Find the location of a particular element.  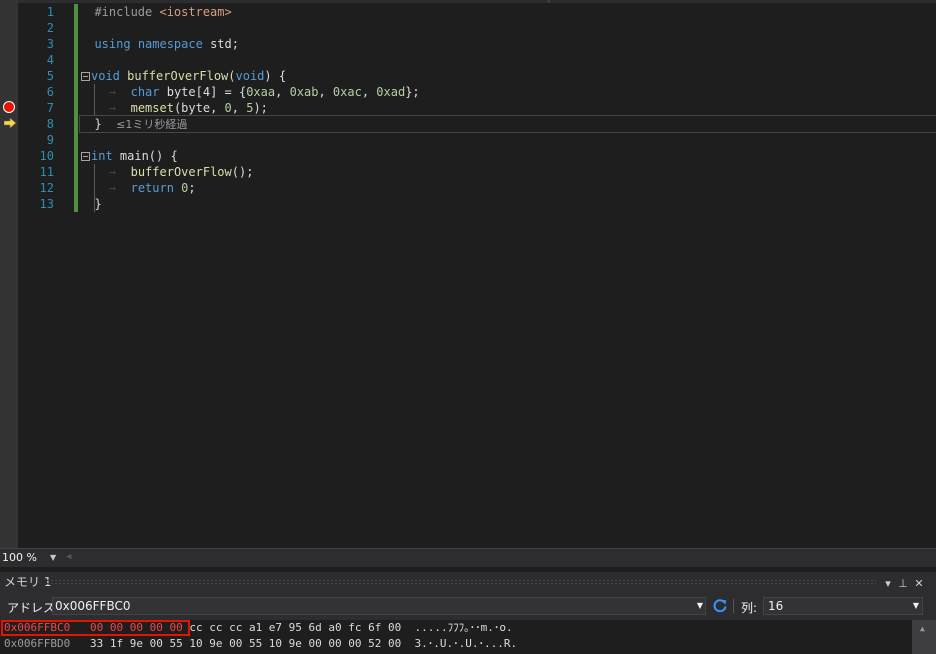

function-name: bufferOverFlow is located at coordinates (181, 172).